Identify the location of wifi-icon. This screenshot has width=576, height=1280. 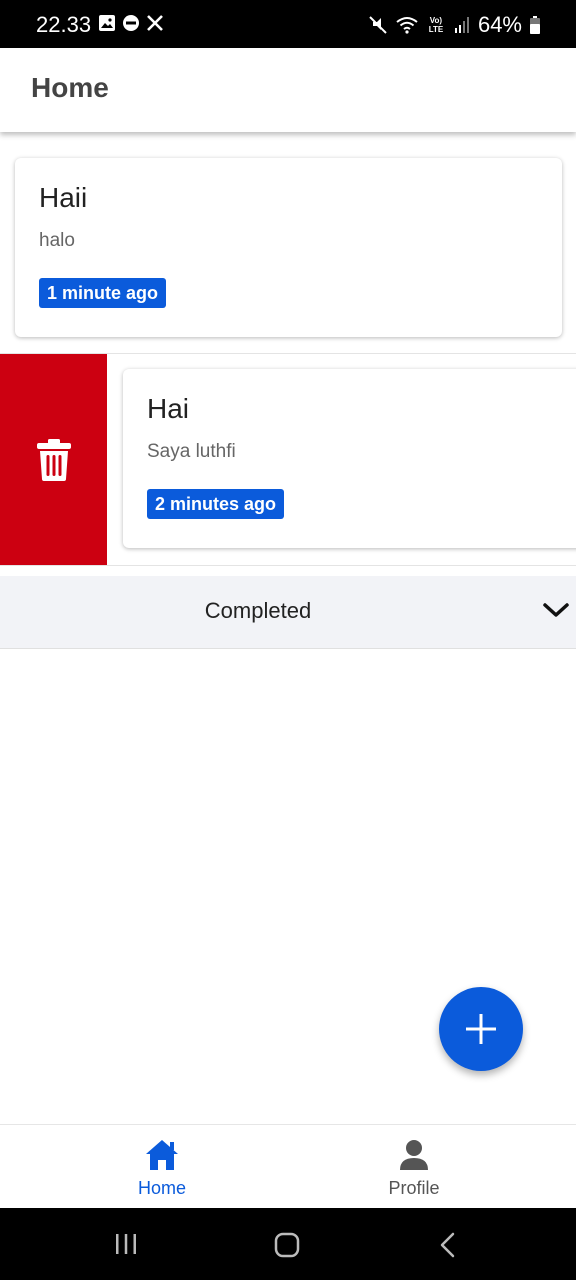
(407, 25).